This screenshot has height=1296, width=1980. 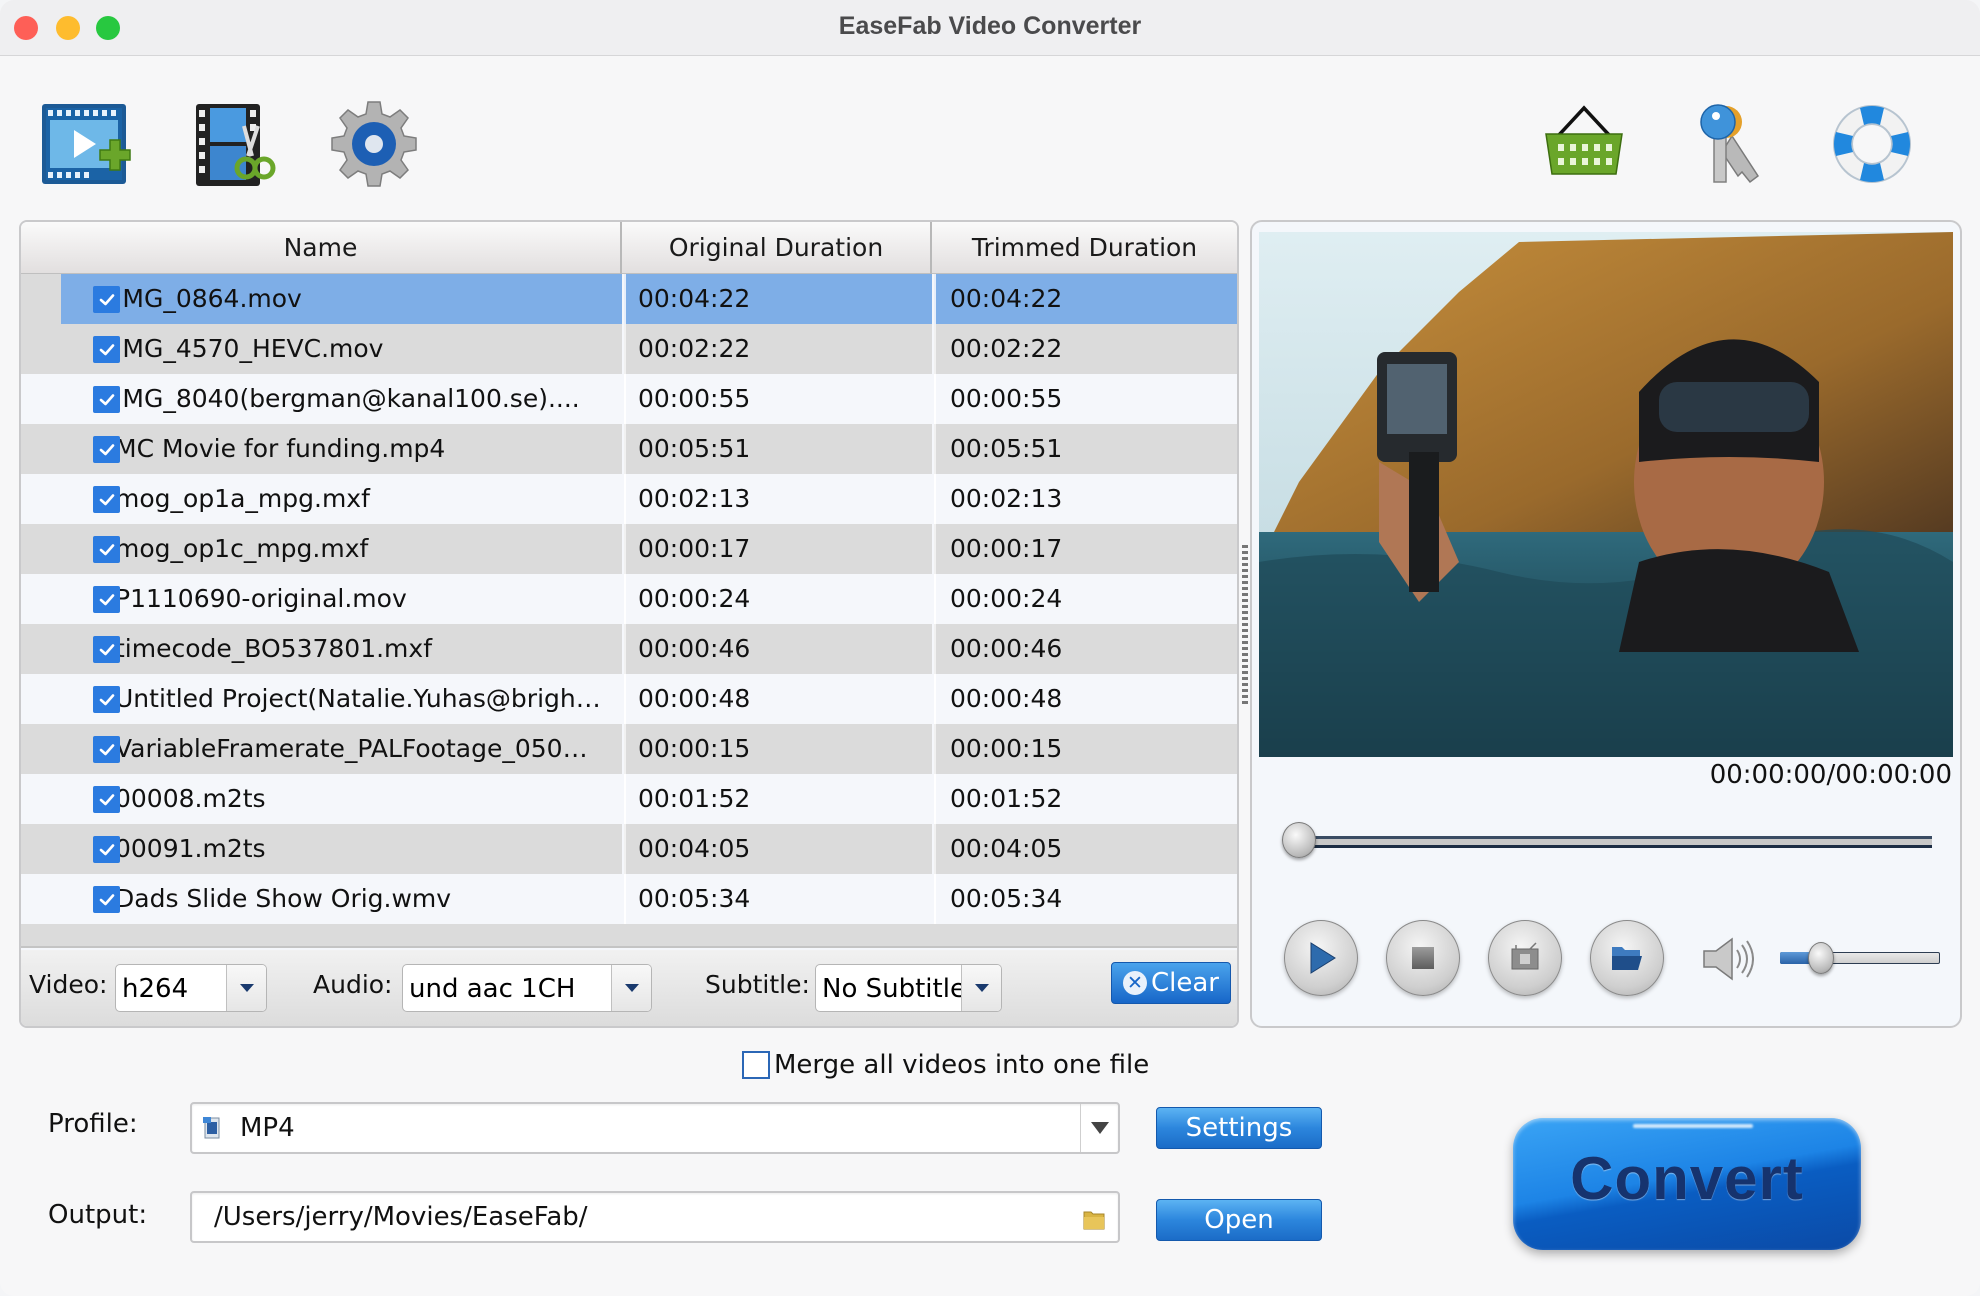 I want to click on seek-slider, so click(x=1607, y=840).